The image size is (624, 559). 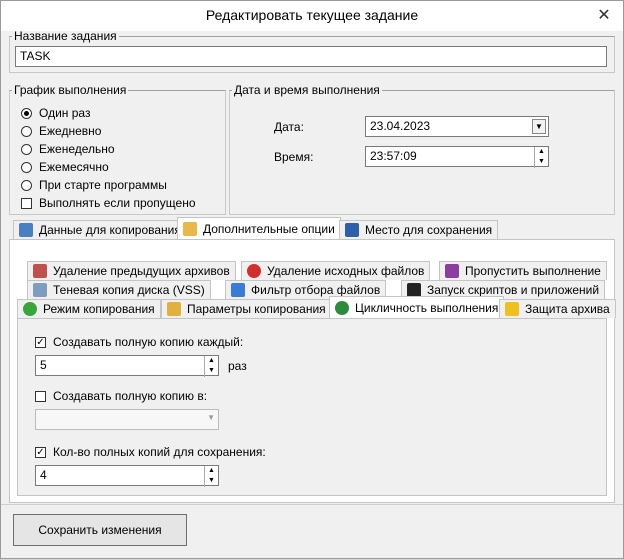 I want to click on full-in-box, so click(x=40, y=396).